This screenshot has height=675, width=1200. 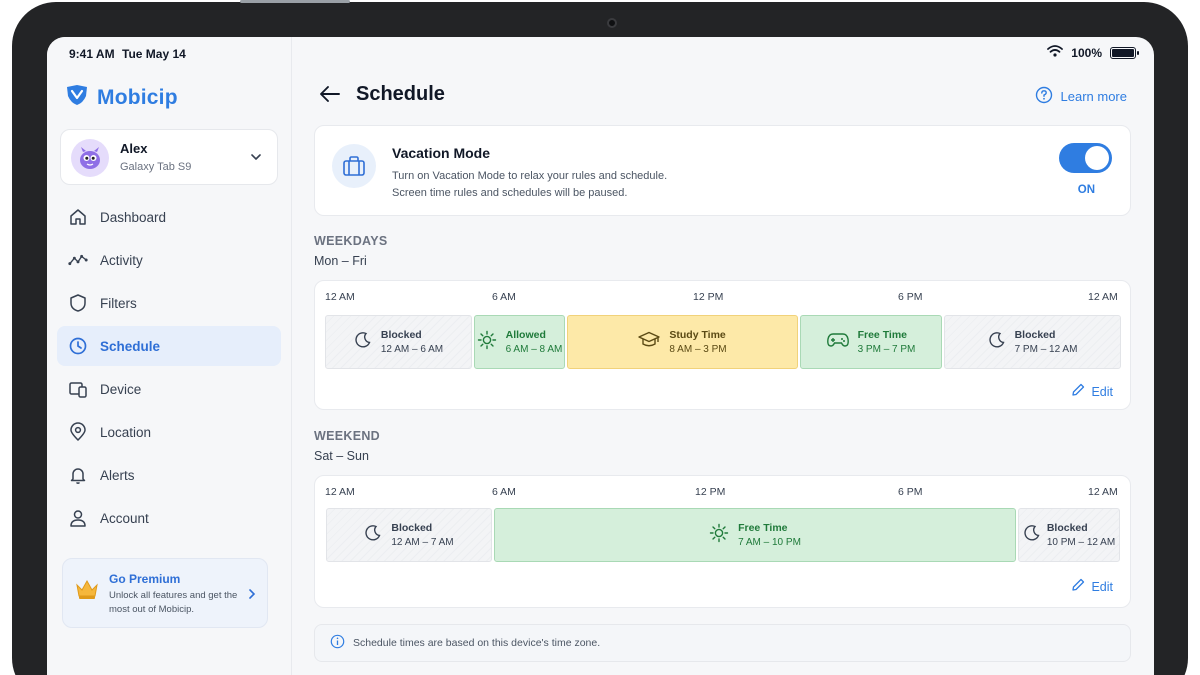 I want to click on profile-selector: Alex Galaxy Tab S9, so click(x=169, y=157).